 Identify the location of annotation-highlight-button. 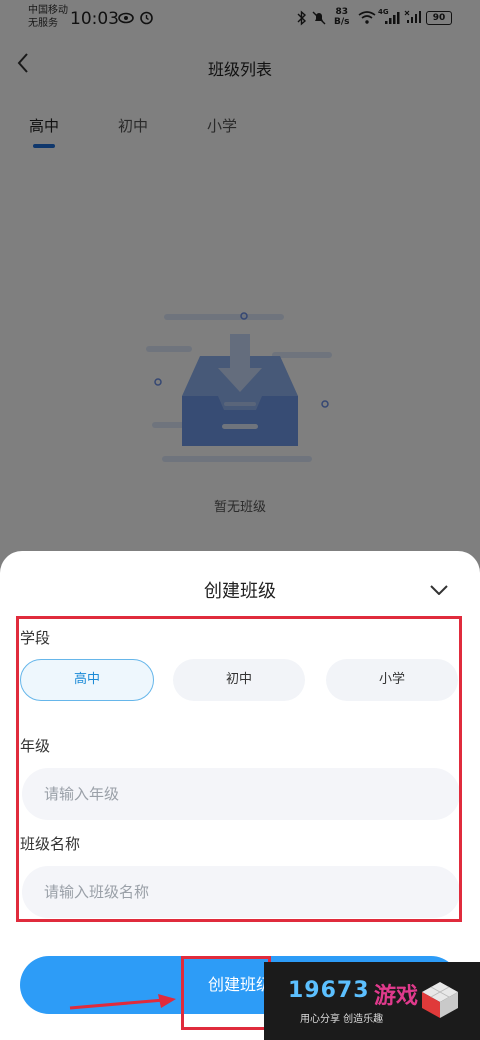
(226, 993).